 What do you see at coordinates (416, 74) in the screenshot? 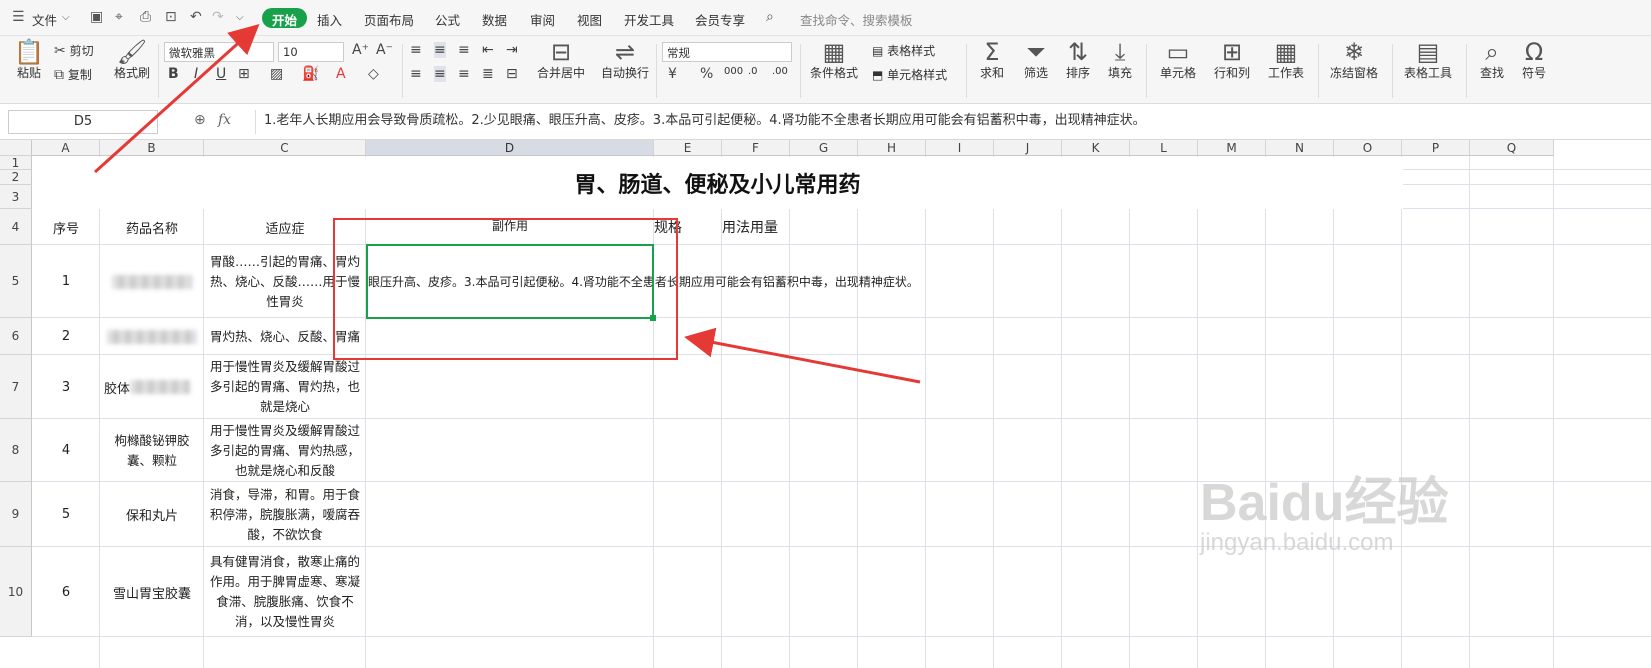
I see `align-left-icon: ≡` at bounding box center [416, 74].